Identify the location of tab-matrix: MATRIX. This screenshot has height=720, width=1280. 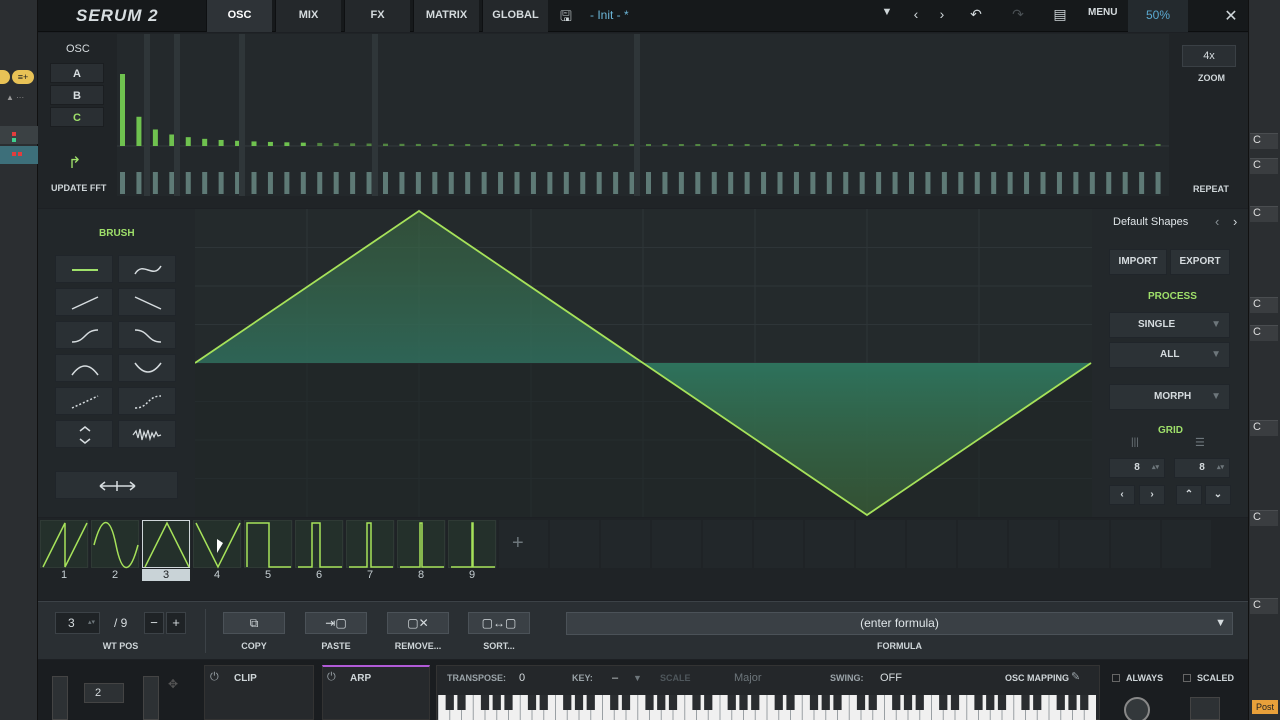
(446, 16).